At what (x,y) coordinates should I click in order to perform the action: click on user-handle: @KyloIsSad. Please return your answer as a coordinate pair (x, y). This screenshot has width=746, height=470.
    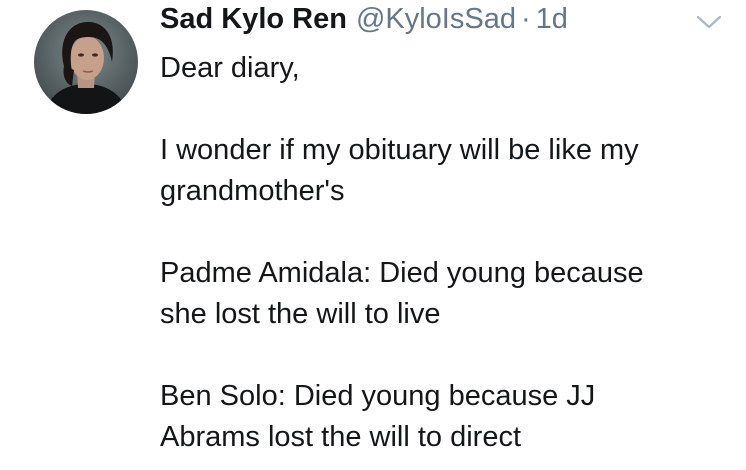
    Looking at the image, I should click on (436, 19).